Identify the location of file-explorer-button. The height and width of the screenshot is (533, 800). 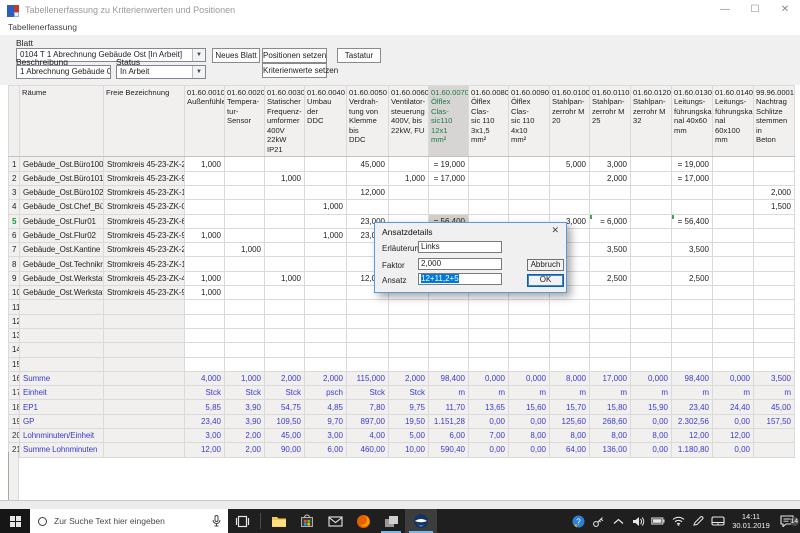
(279, 521).